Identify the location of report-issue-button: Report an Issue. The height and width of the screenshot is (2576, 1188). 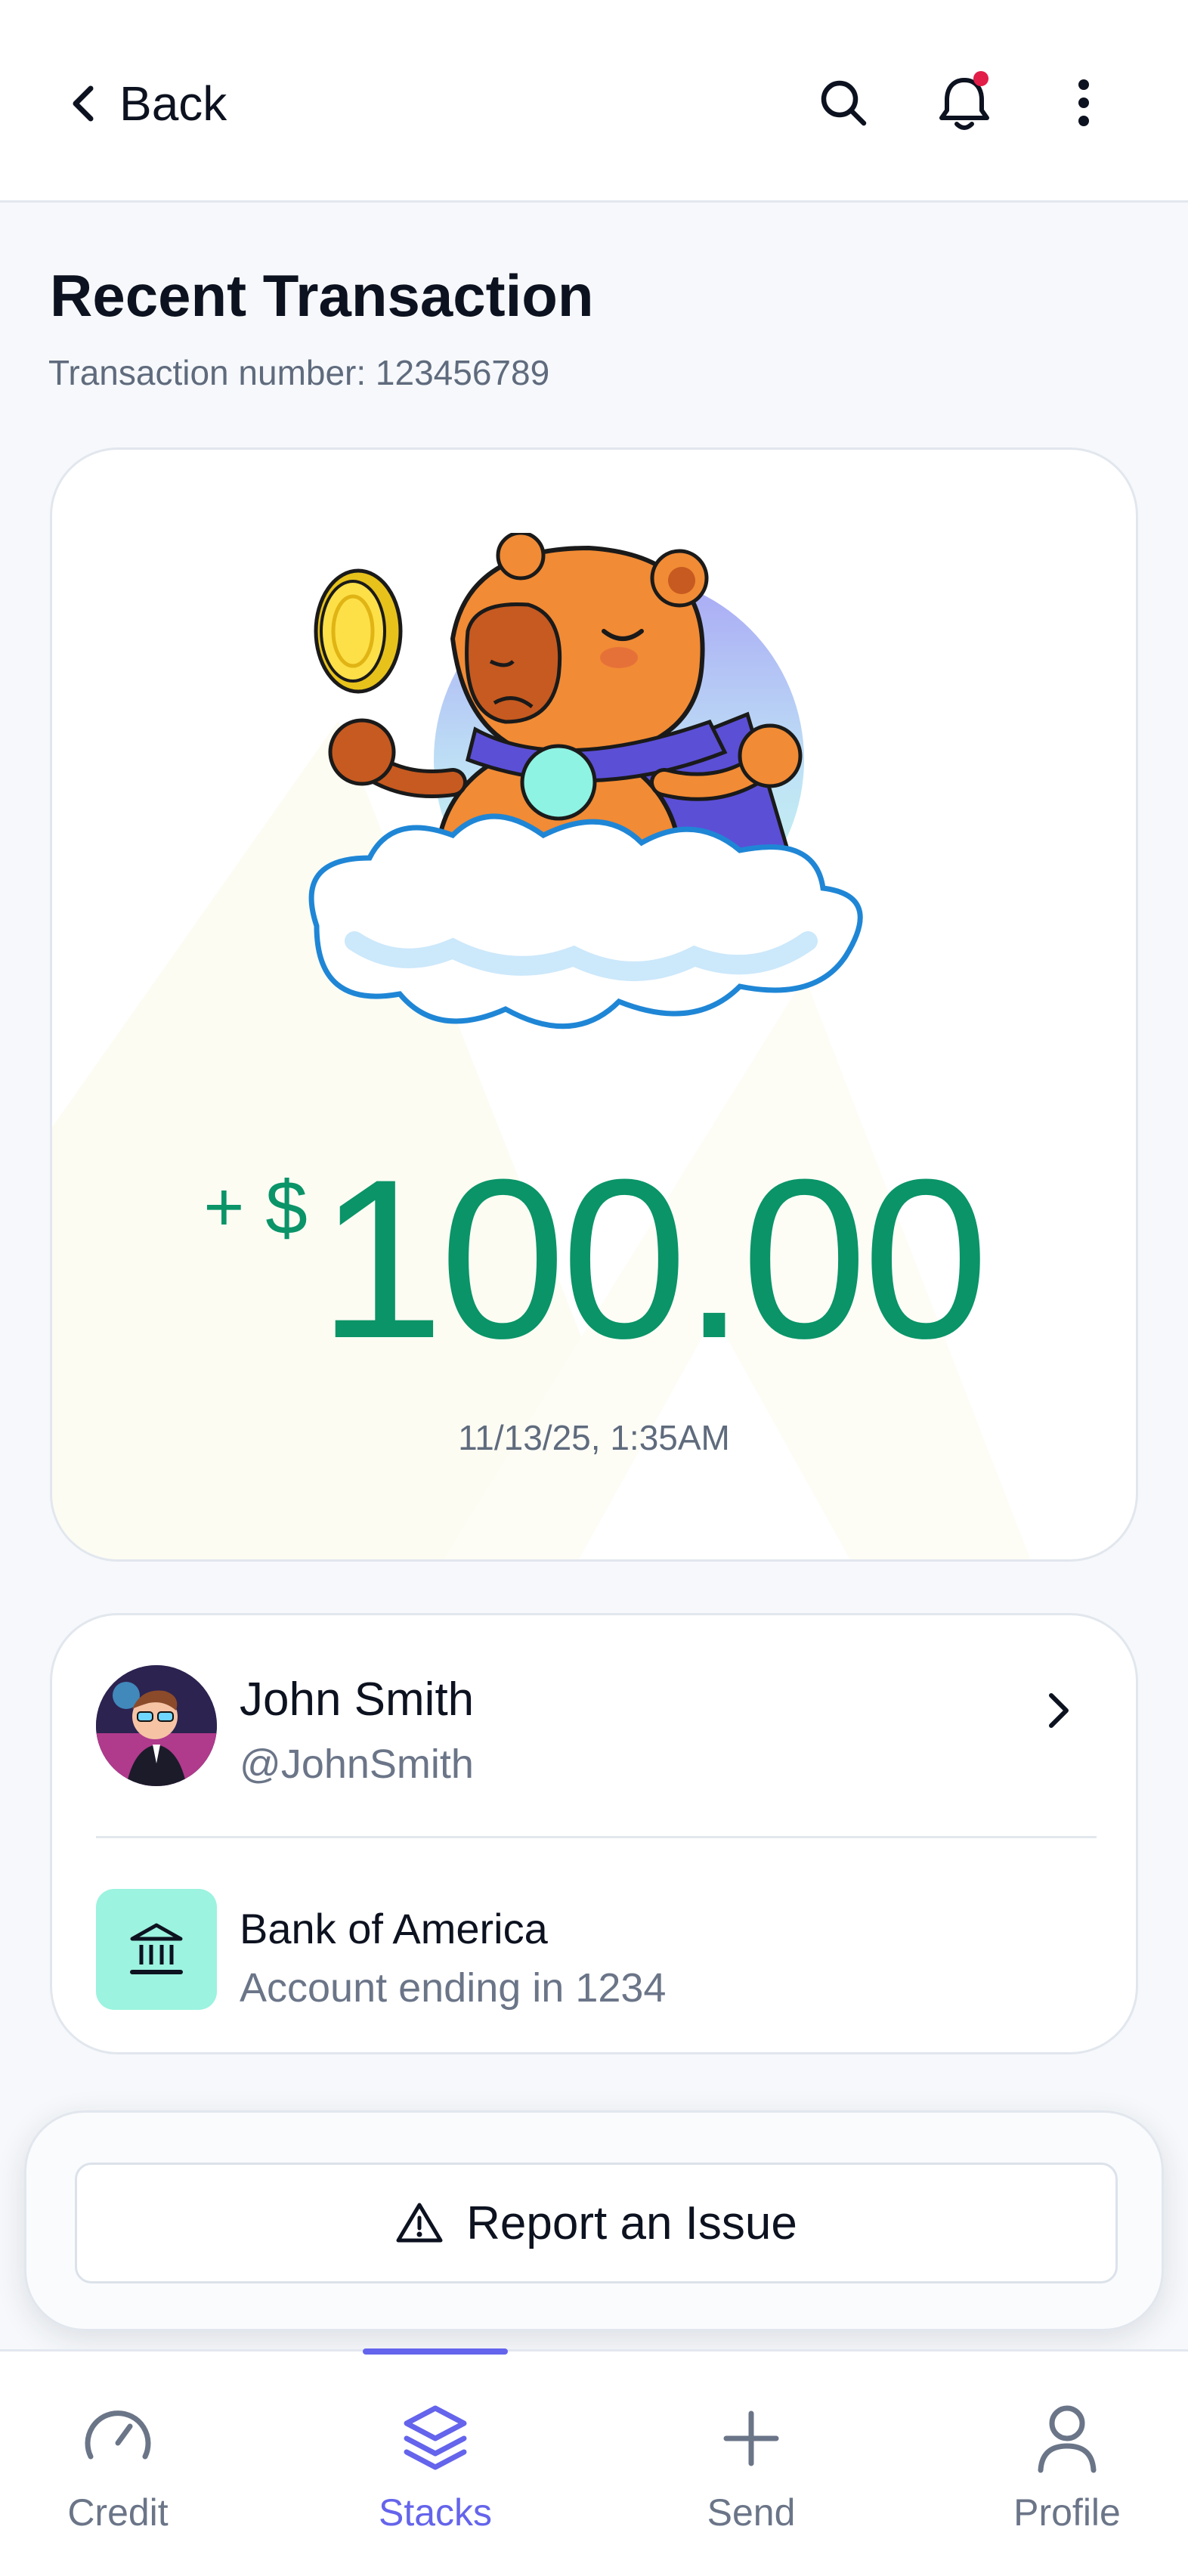
(596, 2223).